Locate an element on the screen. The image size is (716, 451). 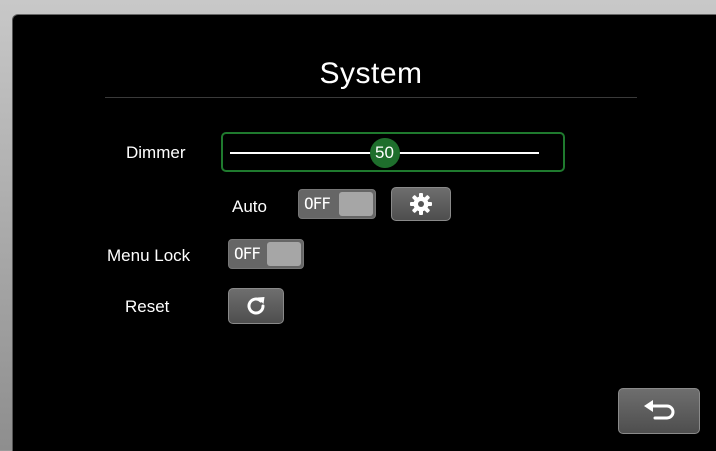
dimmer-slider: 50 is located at coordinates (393, 152).